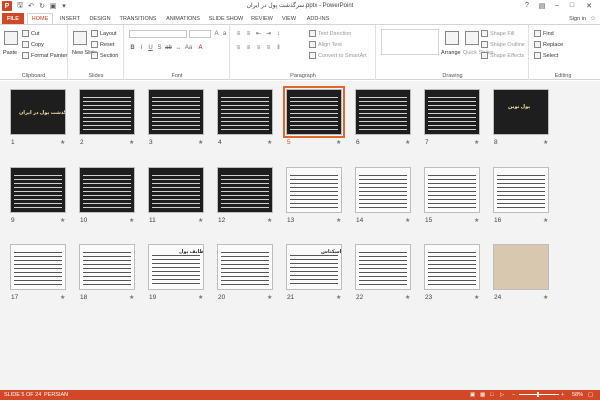 The image size is (600, 400). I want to click on select-button: Select, so click(546, 55).